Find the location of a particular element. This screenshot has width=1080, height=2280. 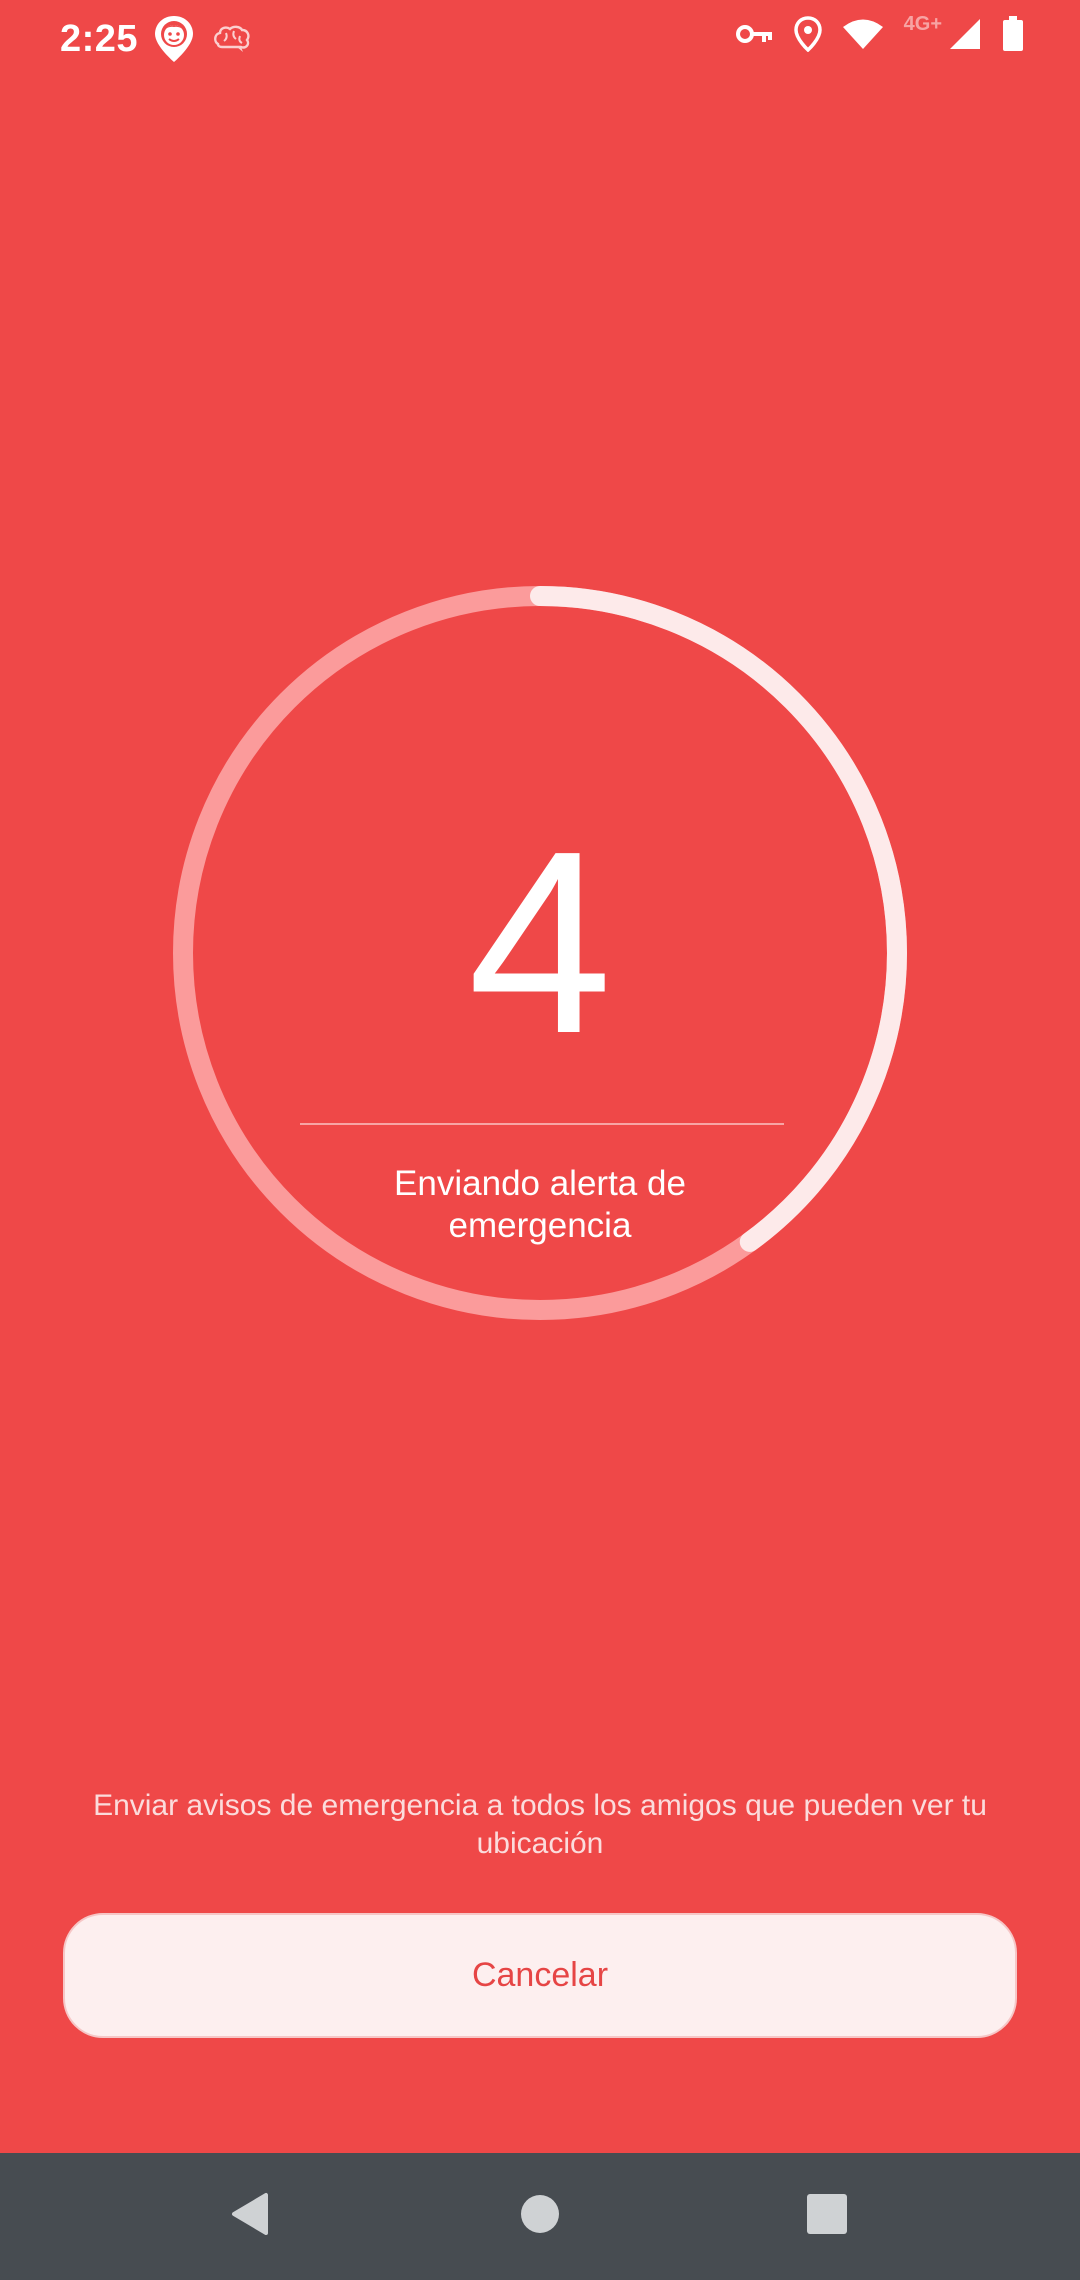

vpn-key-icon is located at coordinates (754, 36).